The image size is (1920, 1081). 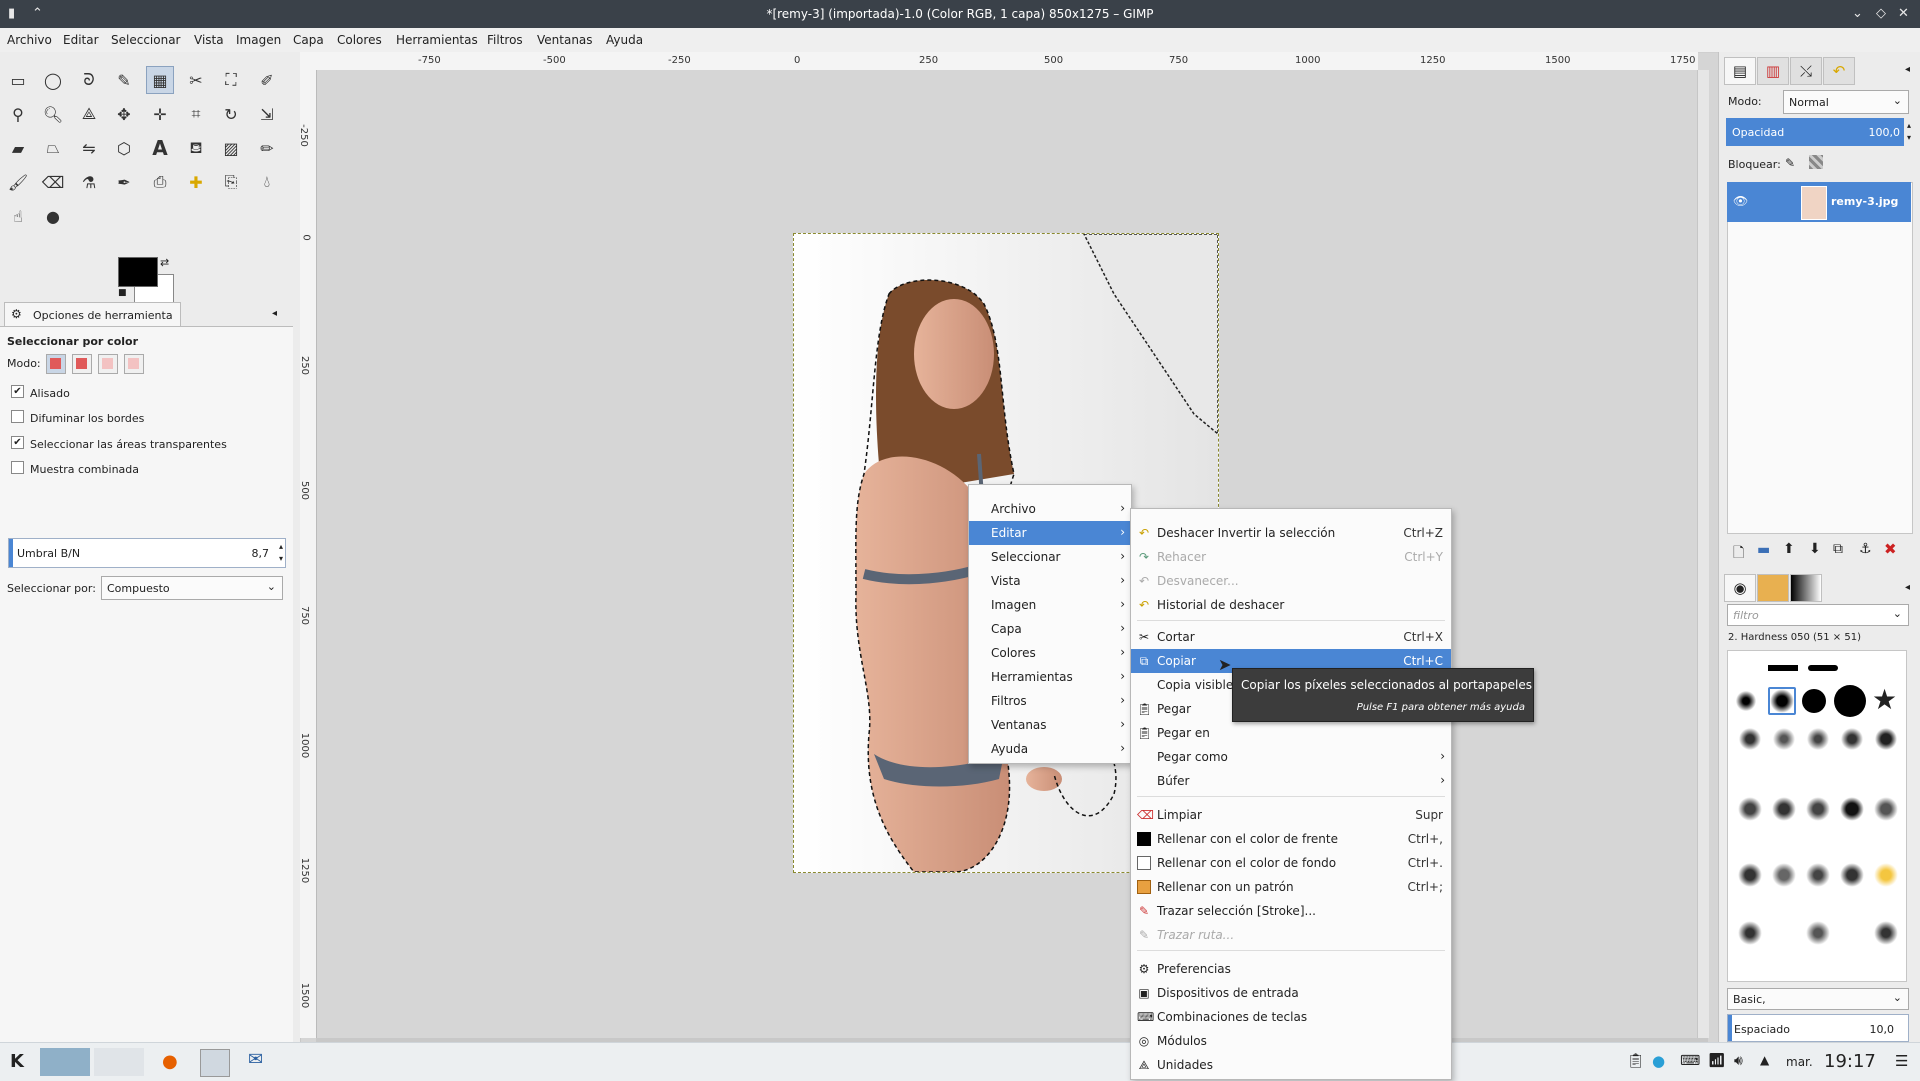 What do you see at coordinates (1740, 71) in the screenshot?
I see `tab-layers: ▤` at bounding box center [1740, 71].